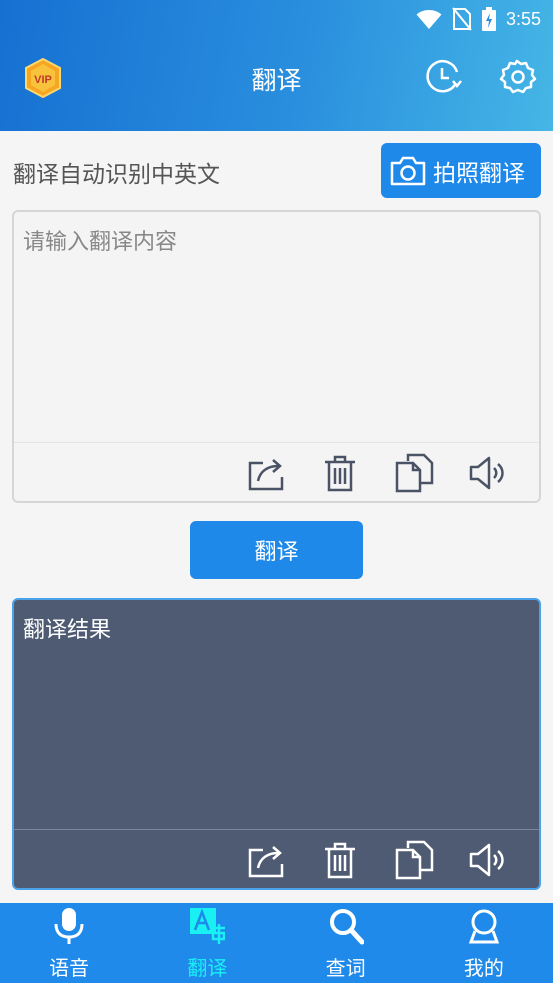  Describe the element at coordinates (69, 926) in the screenshot. I see `microphone-icon` at that location.